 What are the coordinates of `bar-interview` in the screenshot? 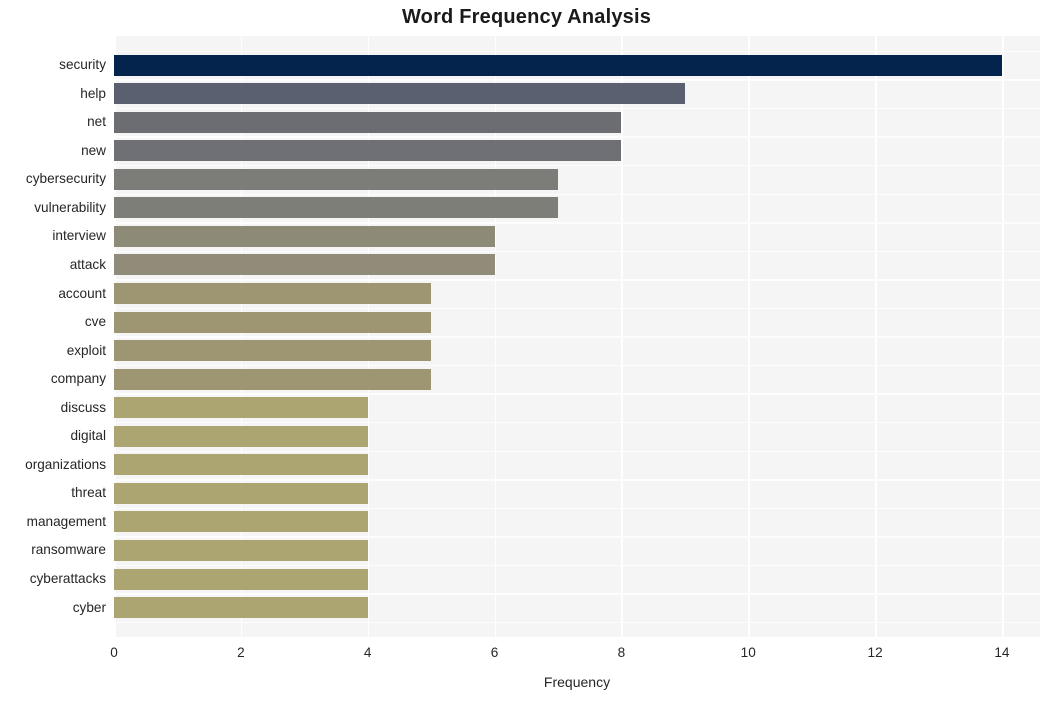 It's located at (304, 236).